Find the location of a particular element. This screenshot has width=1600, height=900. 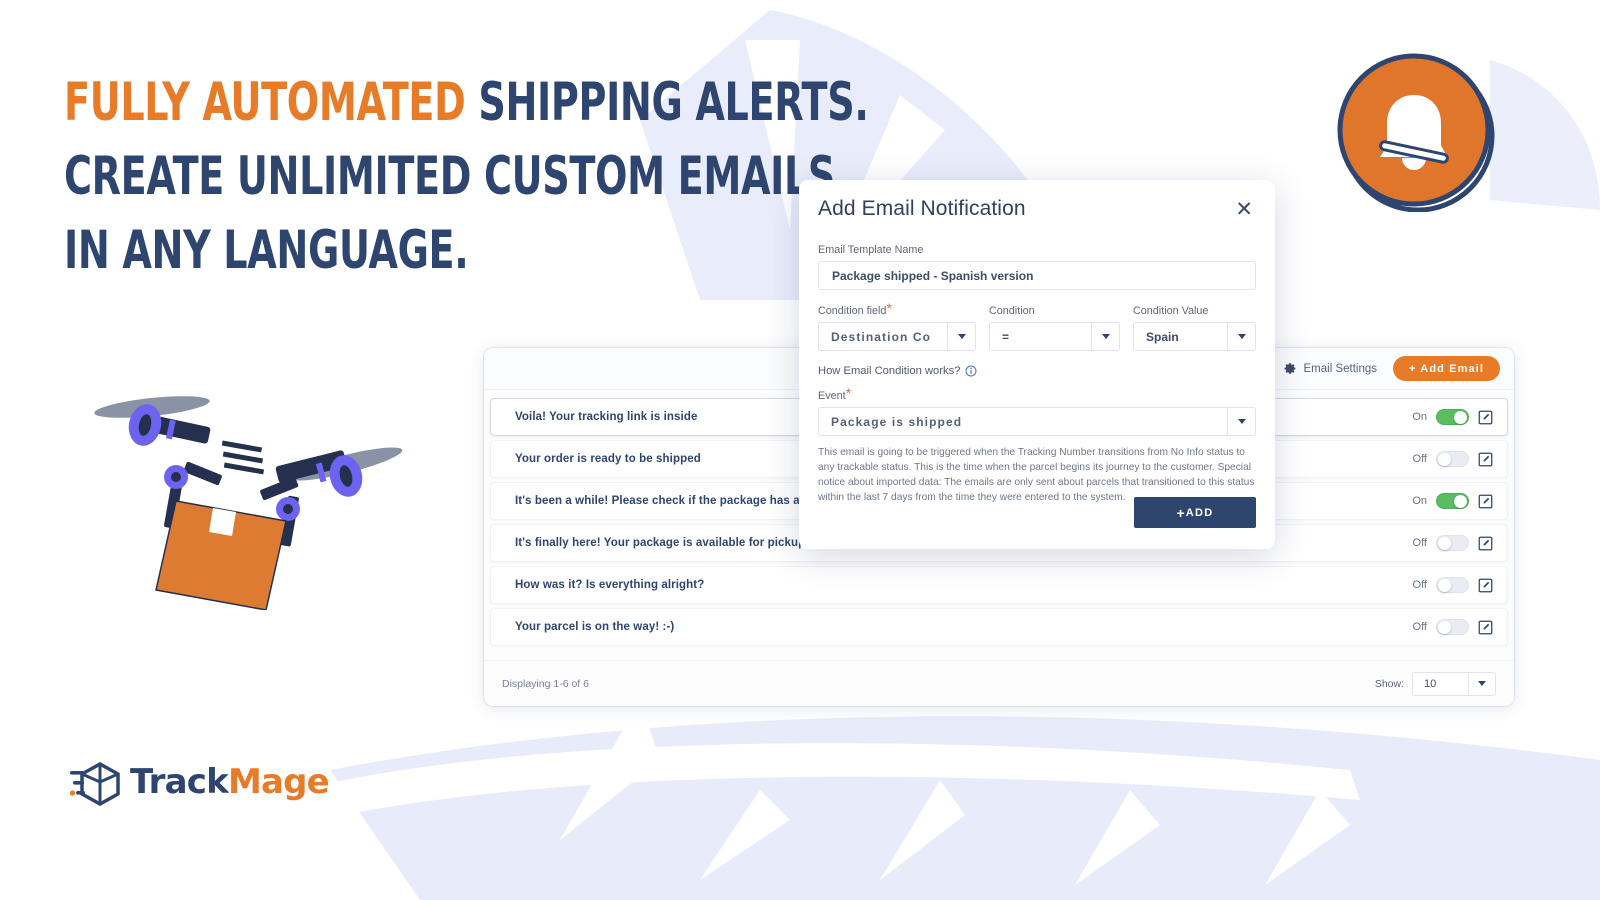

close-icon: ✕ is located at coordinates (1244, 209).